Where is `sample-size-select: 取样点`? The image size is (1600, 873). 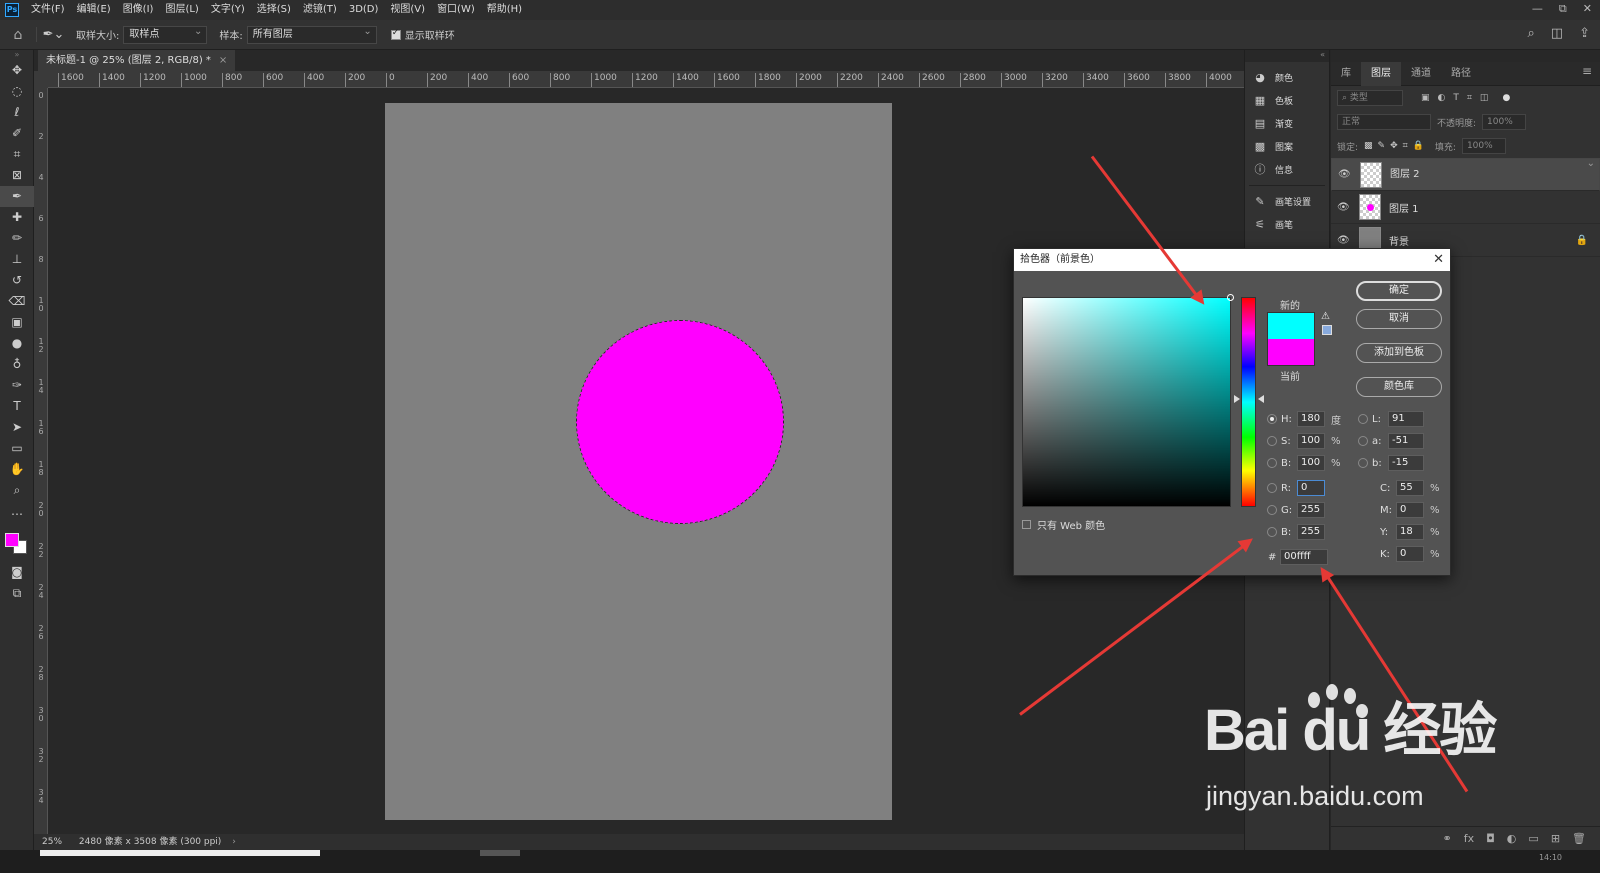
sample-size-select: 取样点 is located at coordinates (165, 34).